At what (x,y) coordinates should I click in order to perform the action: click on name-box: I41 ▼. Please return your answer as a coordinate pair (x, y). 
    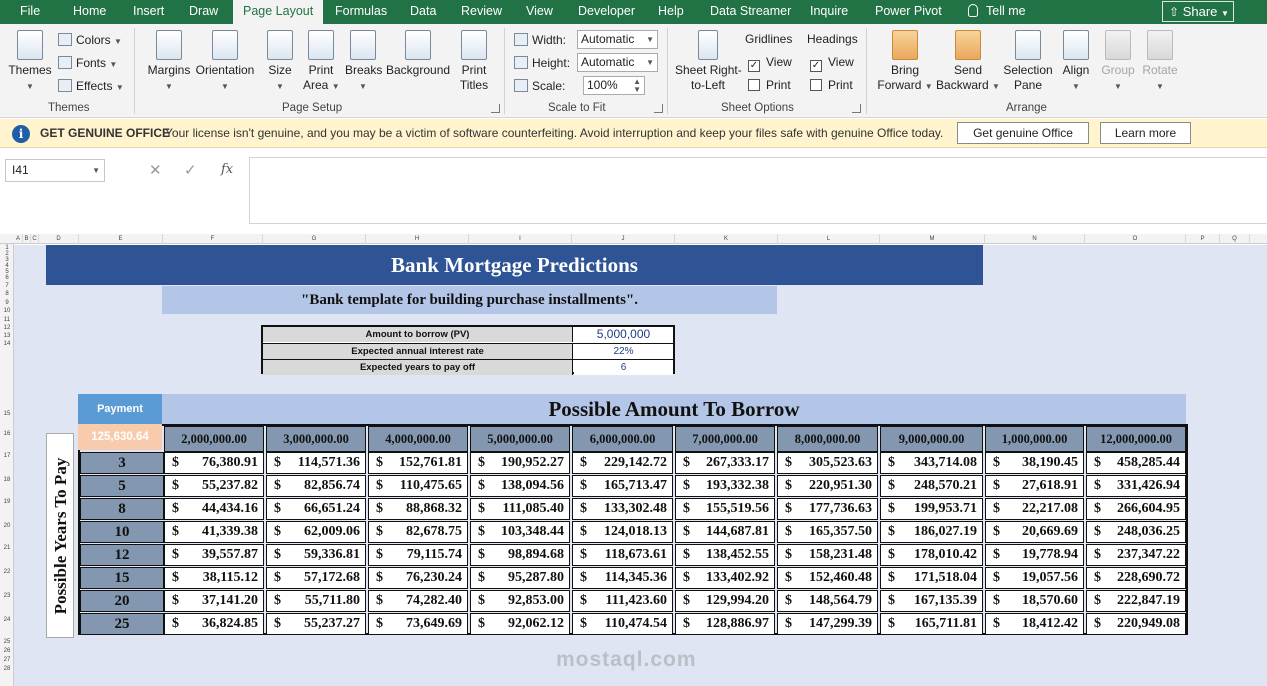
    Looking at the image, I should click on (55, 170).